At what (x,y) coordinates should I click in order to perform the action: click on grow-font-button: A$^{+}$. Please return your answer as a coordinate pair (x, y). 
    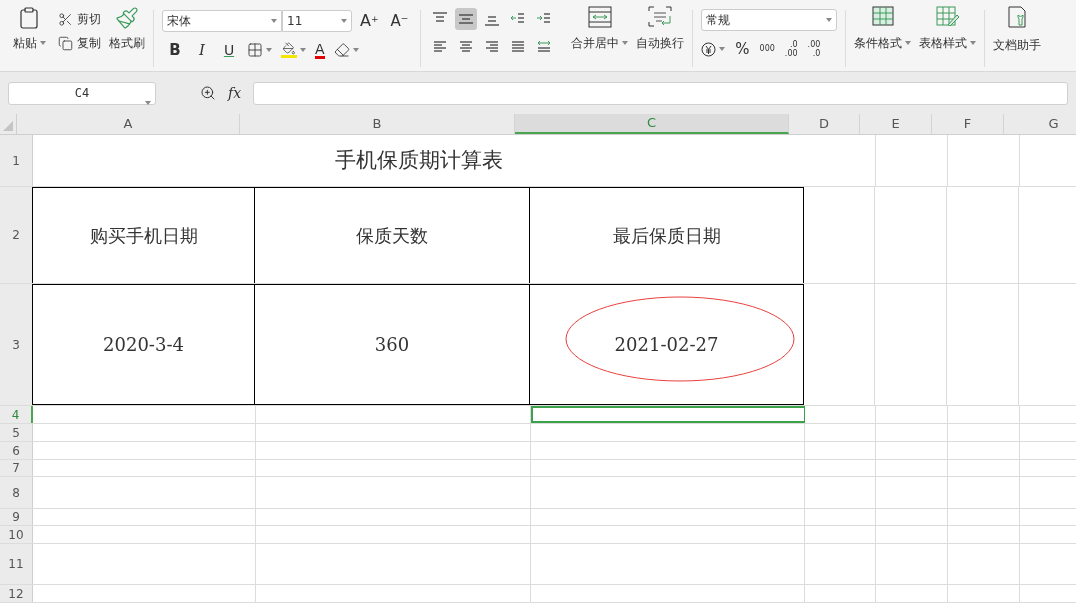
    Looking at the image, I should click on (369, 21).